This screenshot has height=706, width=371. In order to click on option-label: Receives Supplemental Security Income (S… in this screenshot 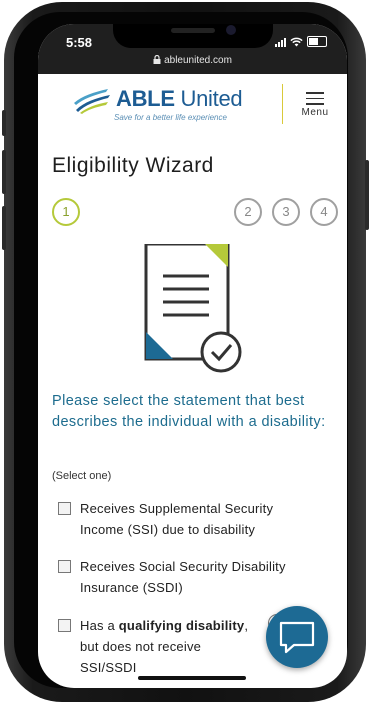, I will do `click(177, 519)`.